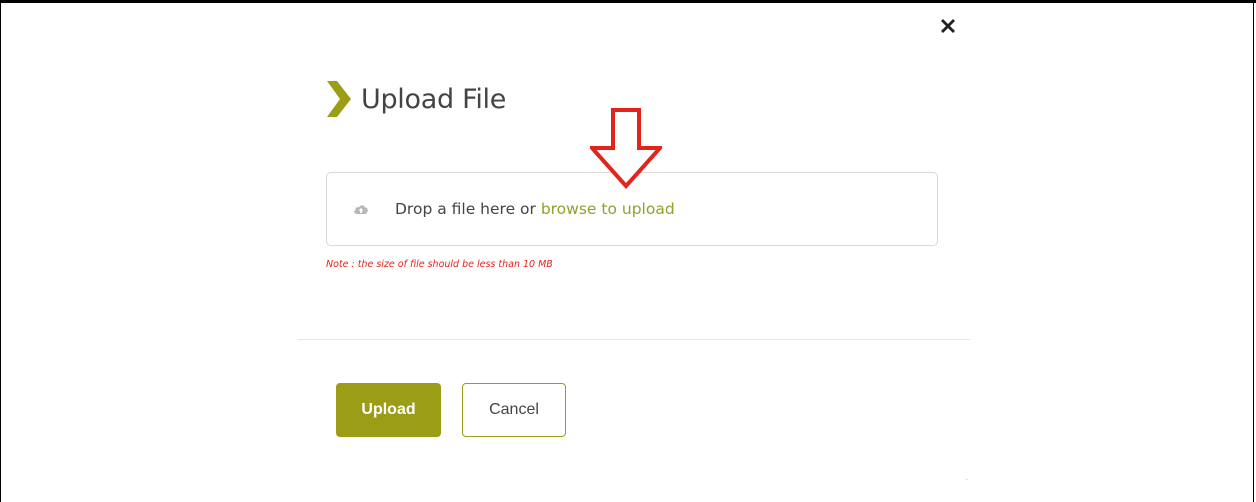 The width and height of the screenshot is (1256, 502). I want to click on drop-zone-text: Drop a file here or browse to upload, so click(535, 209).